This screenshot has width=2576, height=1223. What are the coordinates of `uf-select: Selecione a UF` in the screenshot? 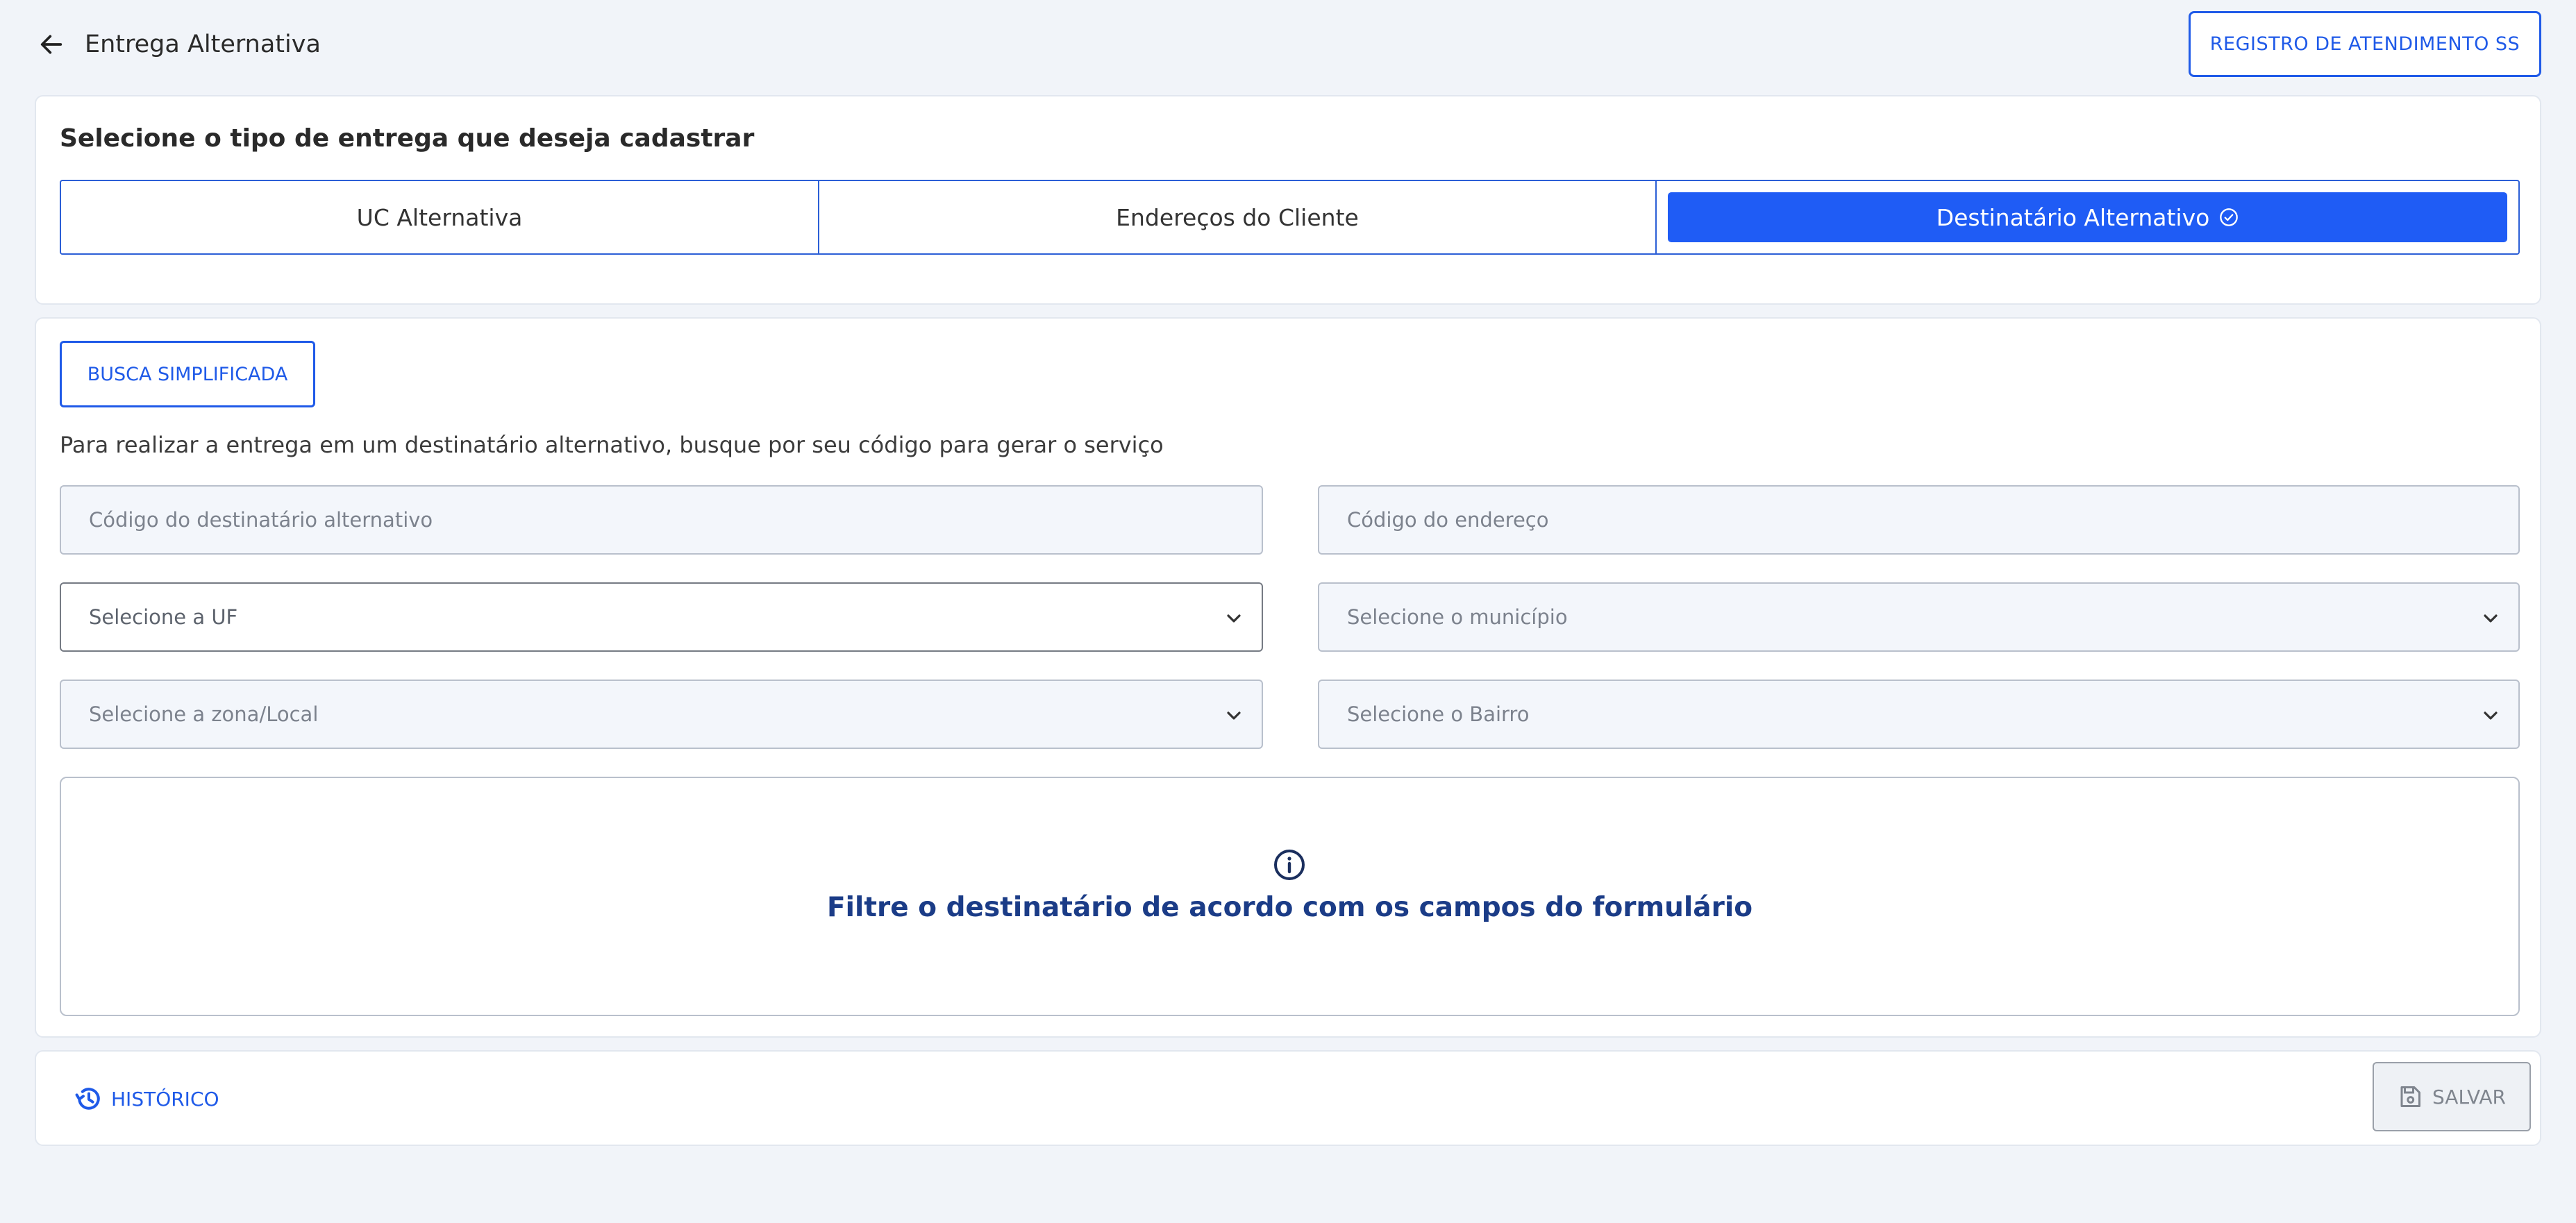 It's located at (661, 617).